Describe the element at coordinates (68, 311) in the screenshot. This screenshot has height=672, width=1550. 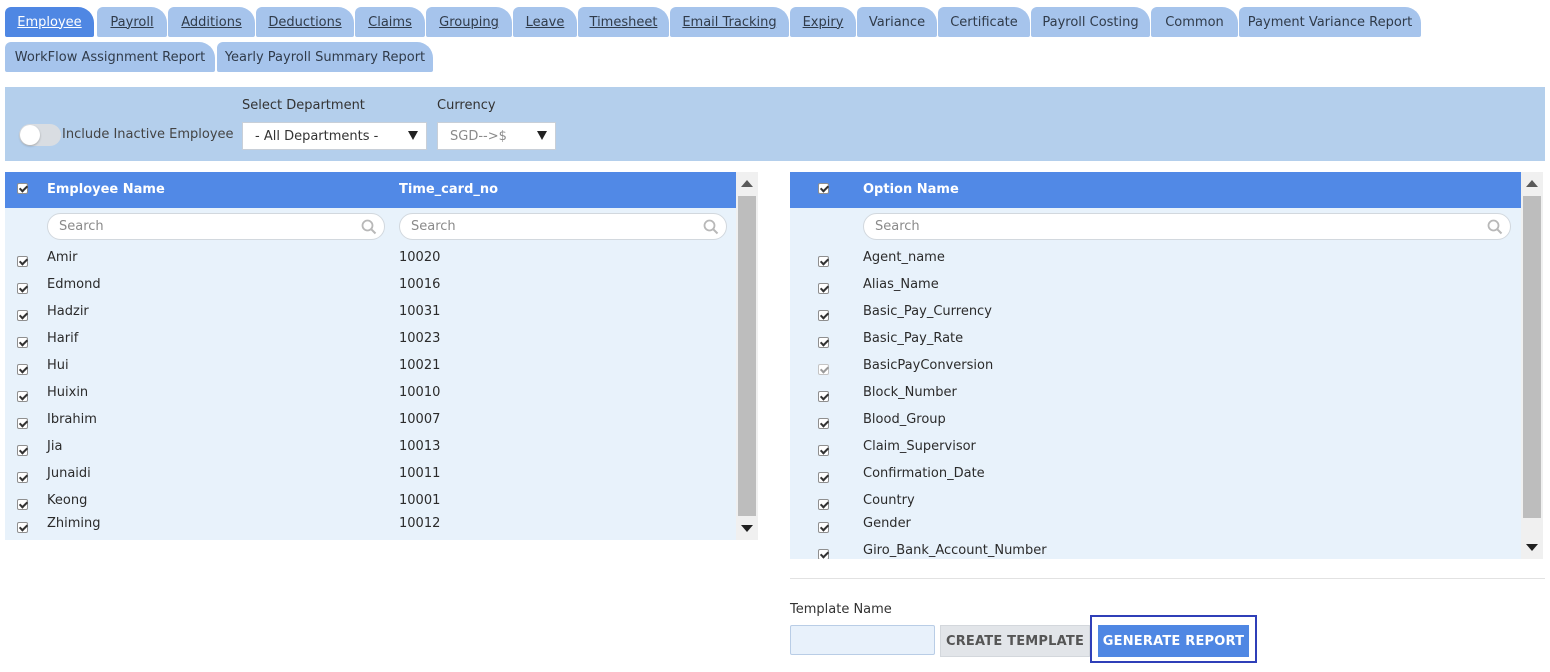
I see `employee-name: Hadzir` at that location.